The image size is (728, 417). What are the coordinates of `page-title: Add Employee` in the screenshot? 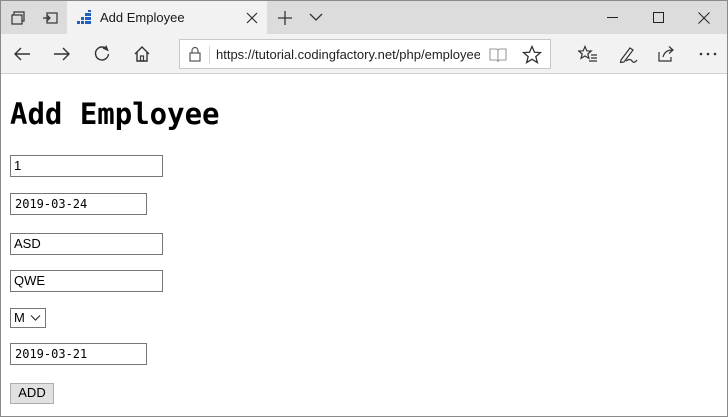 It's located at (115, 114).